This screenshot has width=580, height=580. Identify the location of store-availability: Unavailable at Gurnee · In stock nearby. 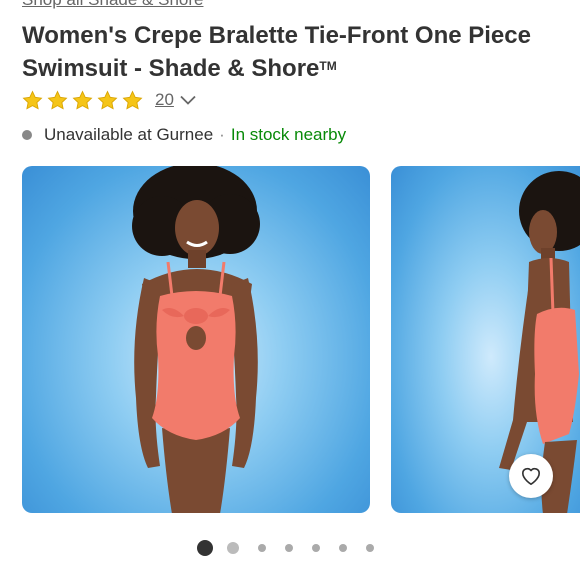
(184, 135).